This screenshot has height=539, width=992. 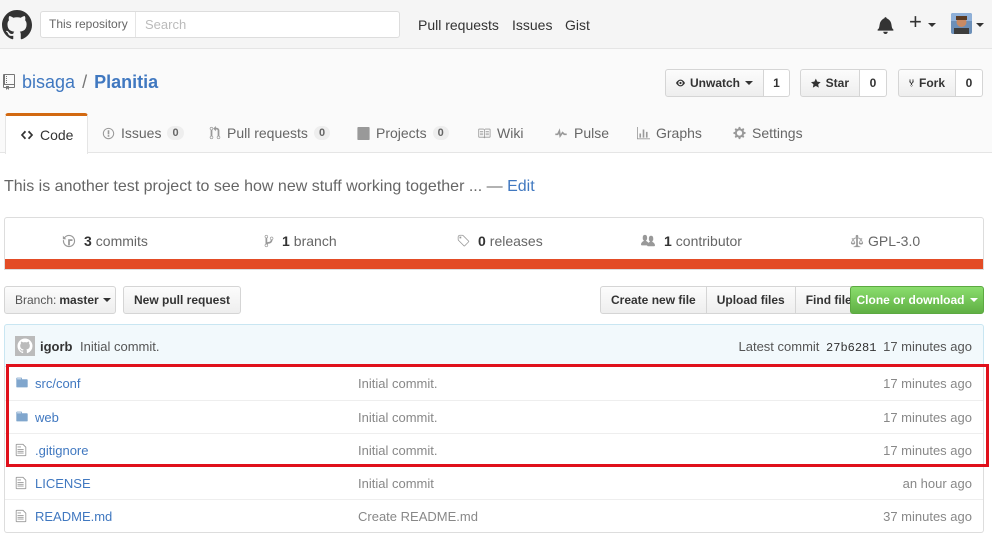 I want to click on bell-icon, so click(x=885, y=25).